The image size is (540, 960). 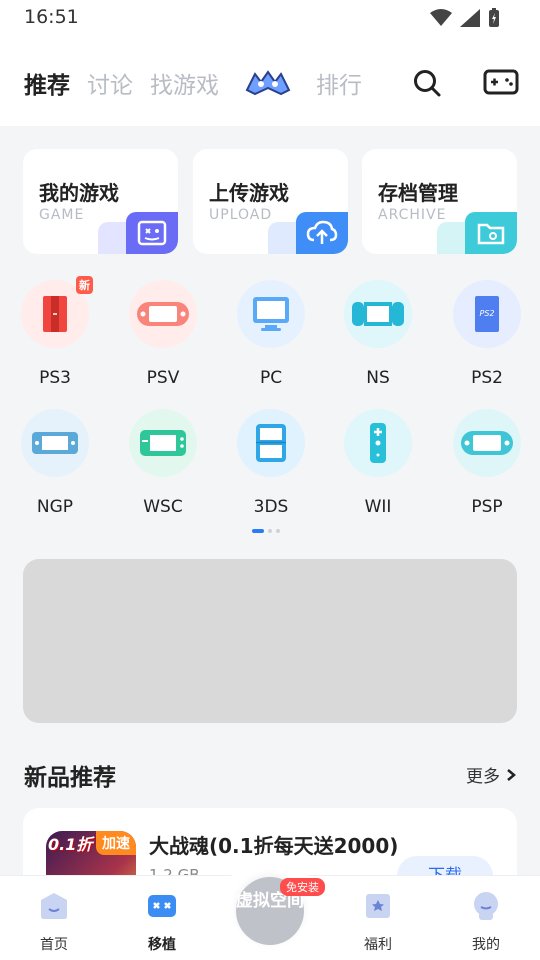 I want to click on svg-text: PS2, so click(x=487, y=313).